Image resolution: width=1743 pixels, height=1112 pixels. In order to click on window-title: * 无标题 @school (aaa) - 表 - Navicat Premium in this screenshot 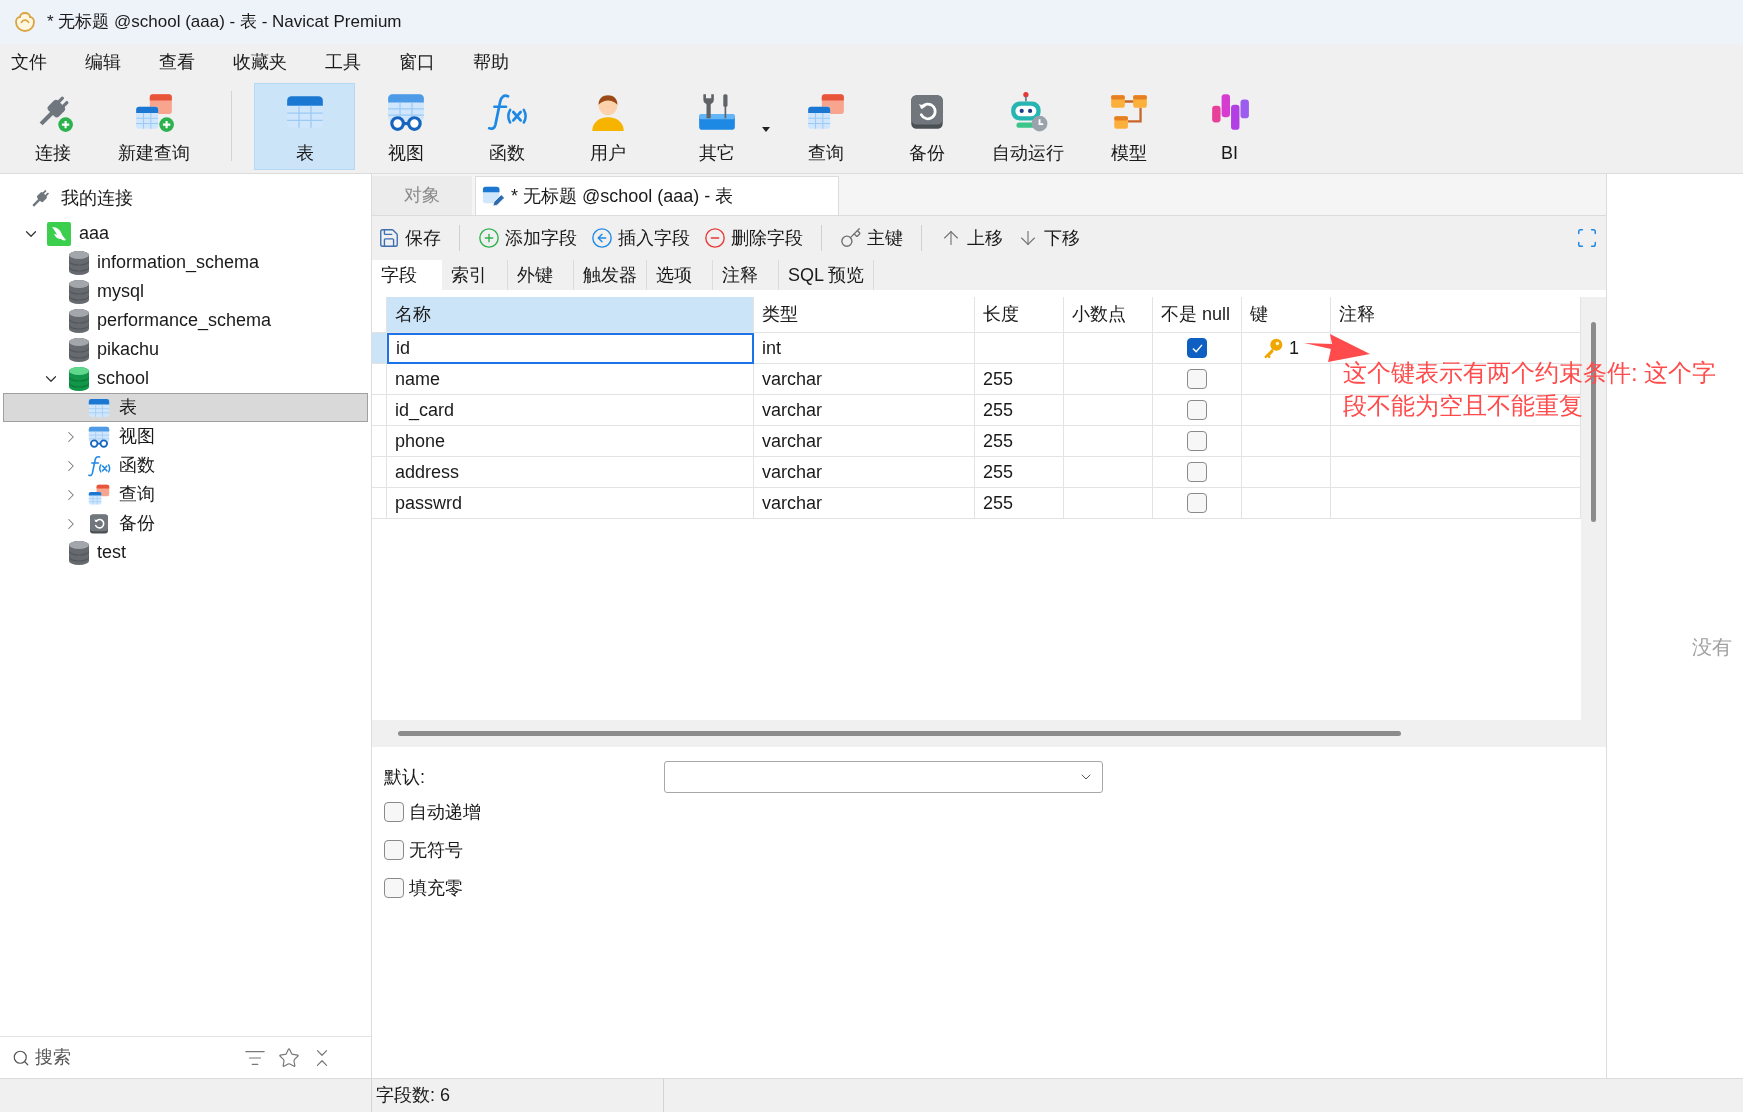, I will do `click(224, 22)`.